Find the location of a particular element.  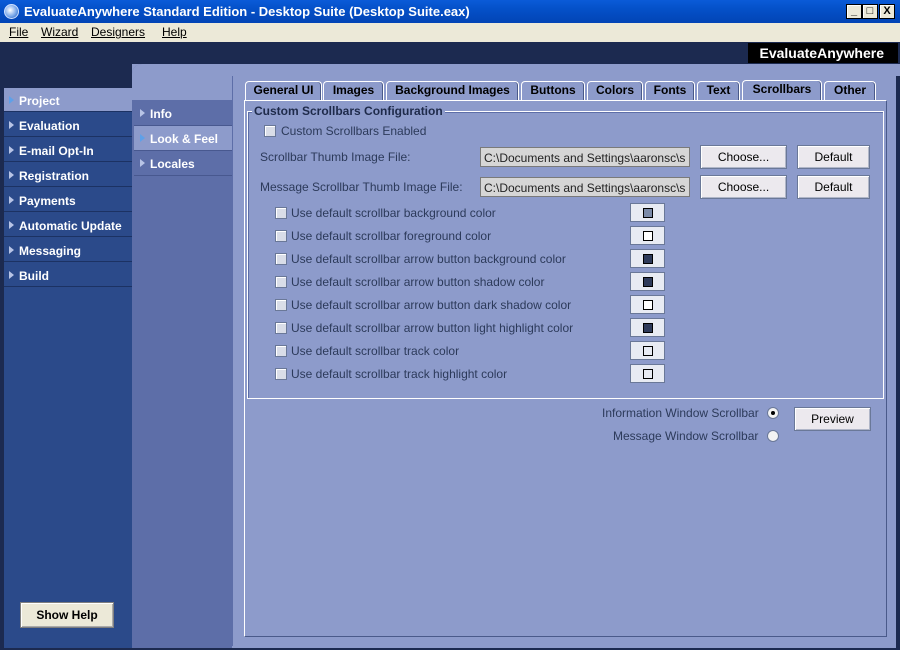

frame-right is located at coordinates (898, 357).